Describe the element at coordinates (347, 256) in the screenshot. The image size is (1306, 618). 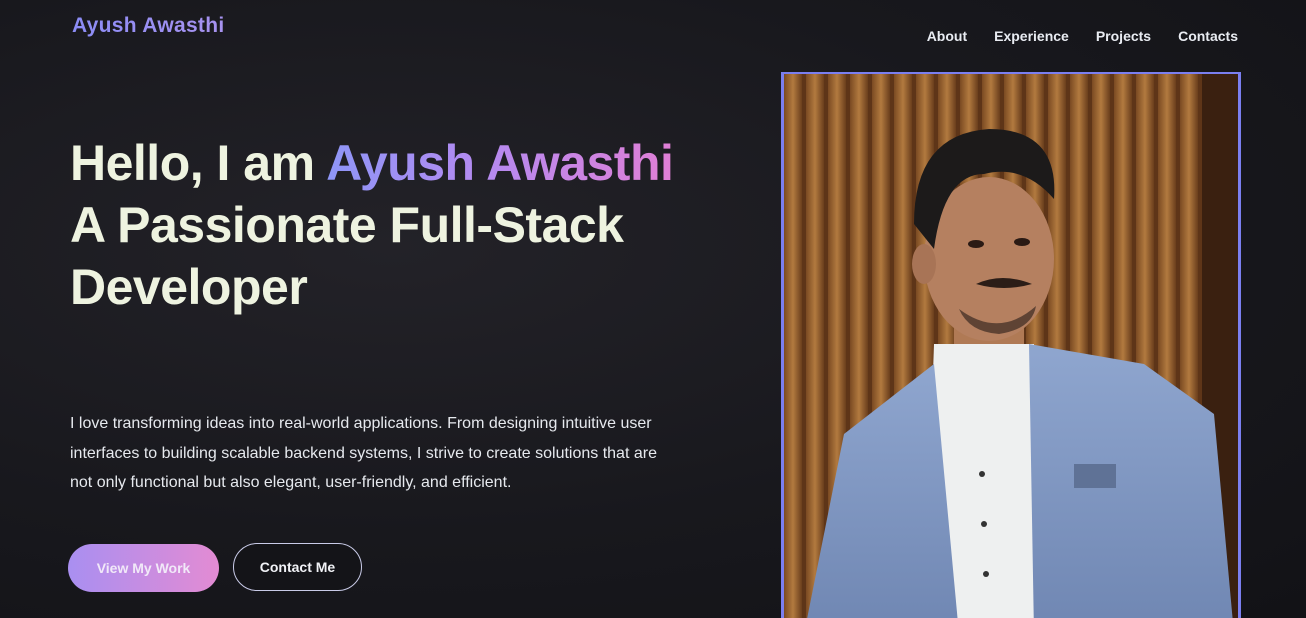
I see `hero-tagline: A Passionate Full-Stack Developer` at that location.